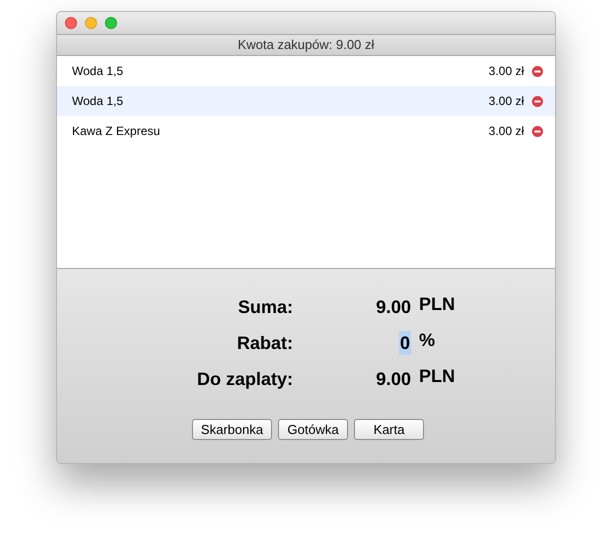  Describe the element at coordinates (404, 343) in the screenshot. I see `discount-field: 0` at that location.